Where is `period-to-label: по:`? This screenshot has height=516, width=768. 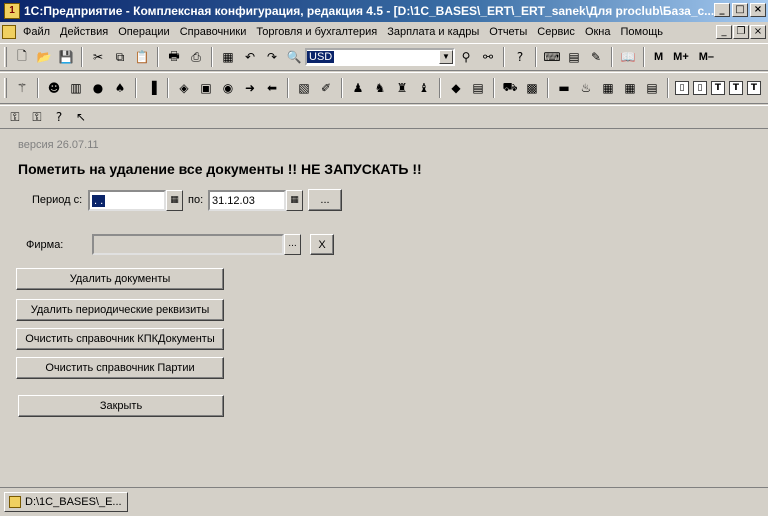 period-to-label: по: is located at coordinates (196, 200).